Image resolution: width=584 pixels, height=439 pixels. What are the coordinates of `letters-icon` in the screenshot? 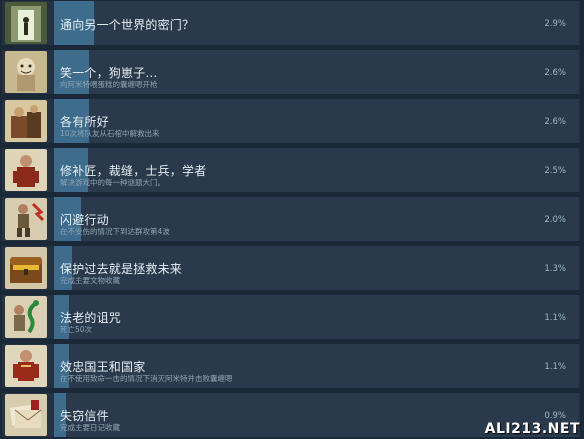 It's located at (26, 415).